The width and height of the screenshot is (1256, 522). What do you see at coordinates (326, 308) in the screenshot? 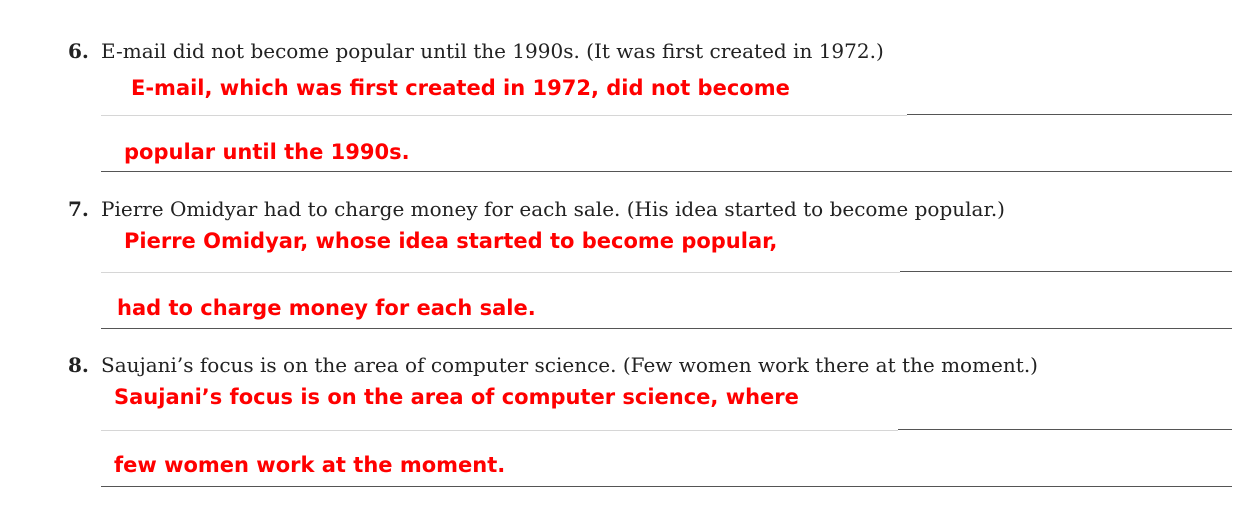
I see `answer-line-2: had to charge money for each sale.` at bounding box center [326, 308].